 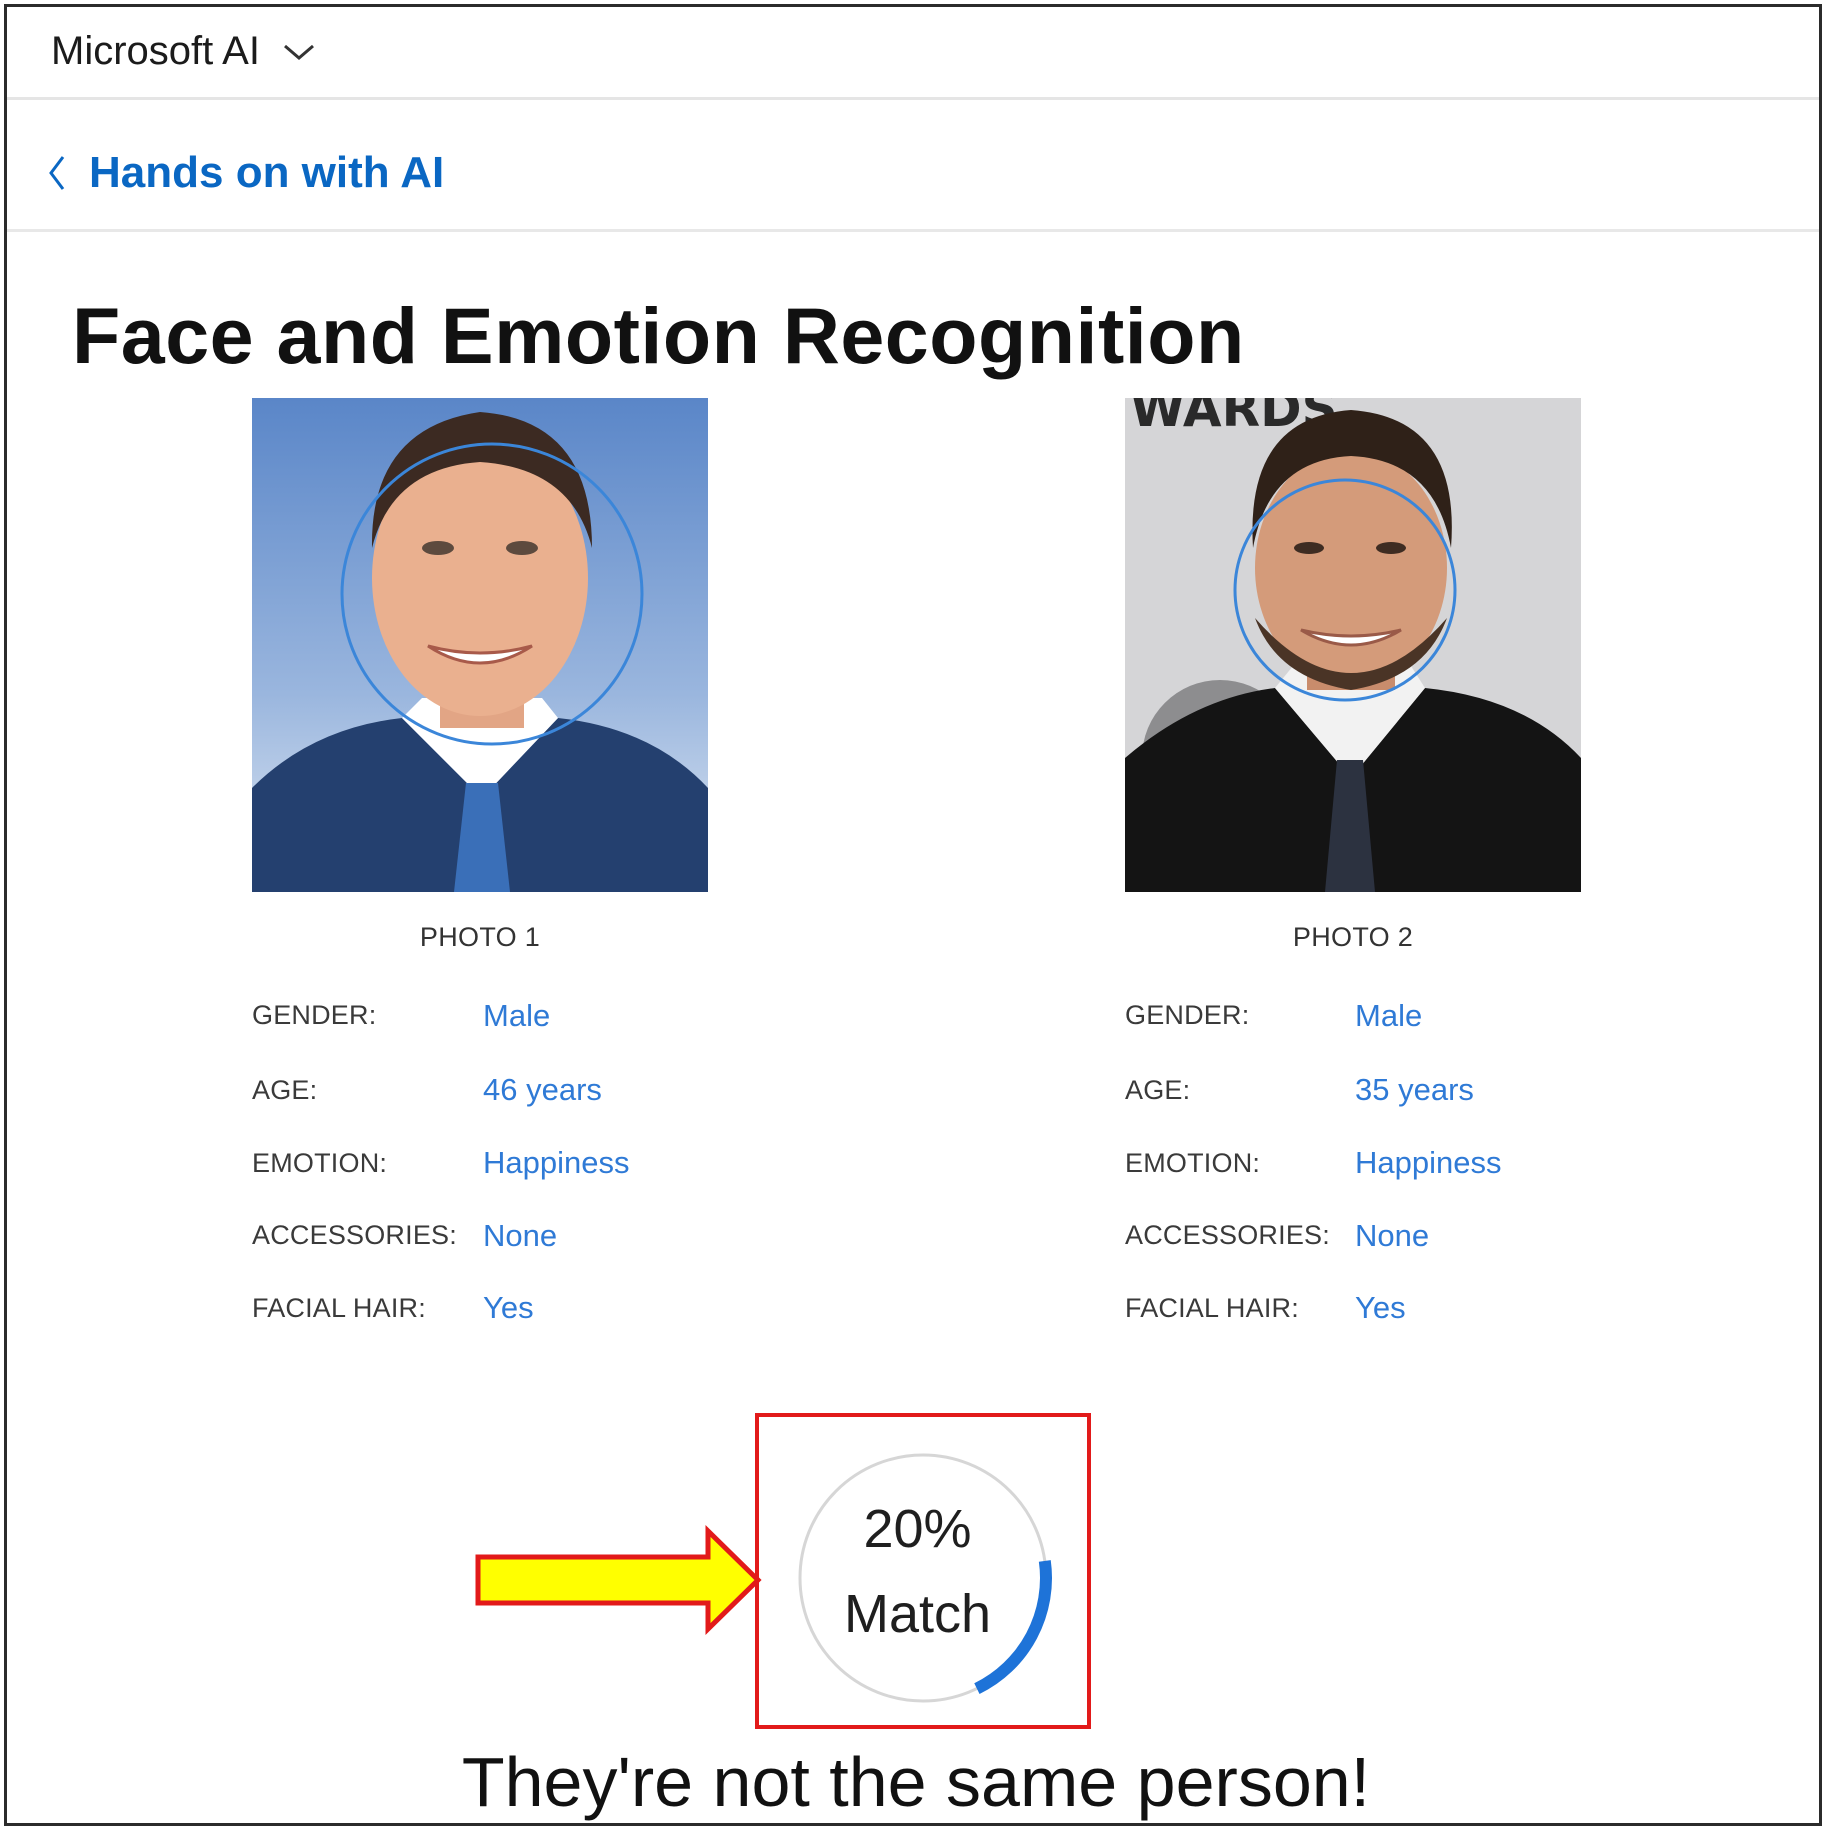 I want to click on photo-2-accessories-label: ACCESSORIES:, so click(x=1227, y=1235).